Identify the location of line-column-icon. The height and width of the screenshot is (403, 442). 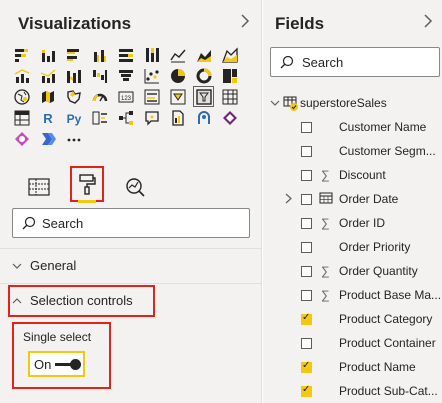
(21, 75).